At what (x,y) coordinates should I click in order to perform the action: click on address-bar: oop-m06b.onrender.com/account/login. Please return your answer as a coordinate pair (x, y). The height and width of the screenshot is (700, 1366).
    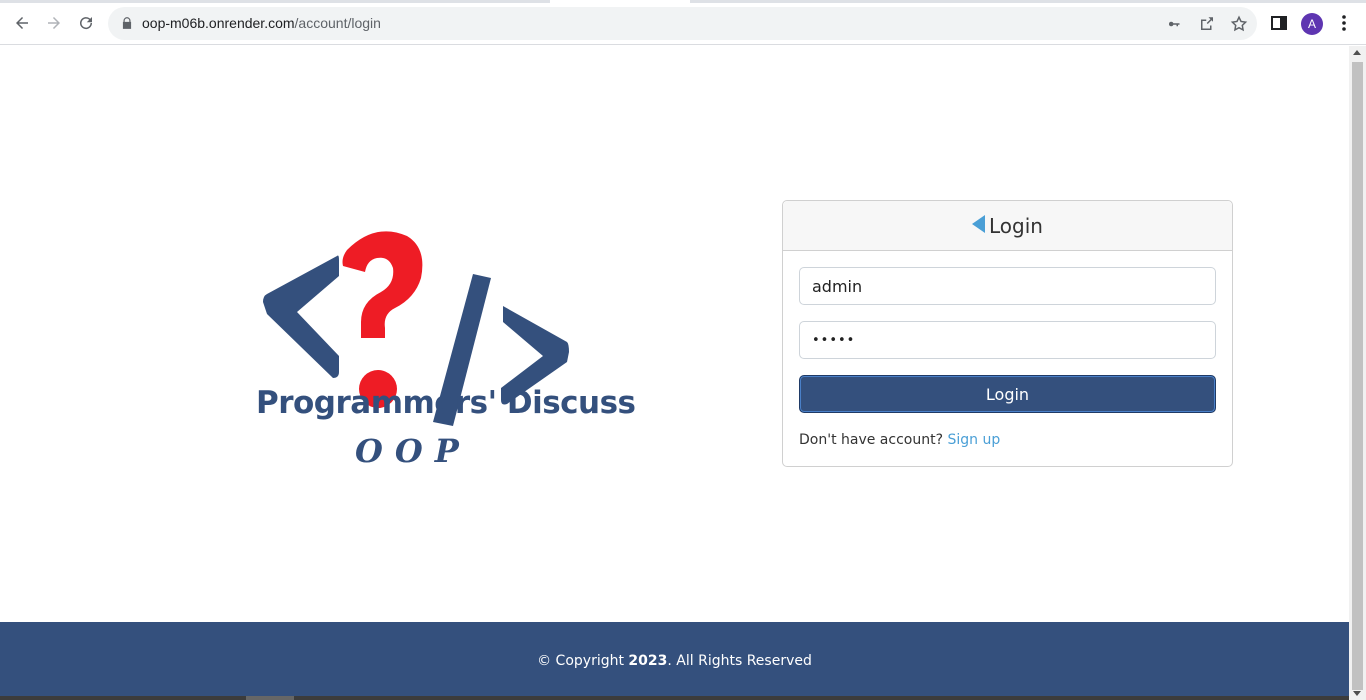
    Looking at the image, I should click on (682, 23).